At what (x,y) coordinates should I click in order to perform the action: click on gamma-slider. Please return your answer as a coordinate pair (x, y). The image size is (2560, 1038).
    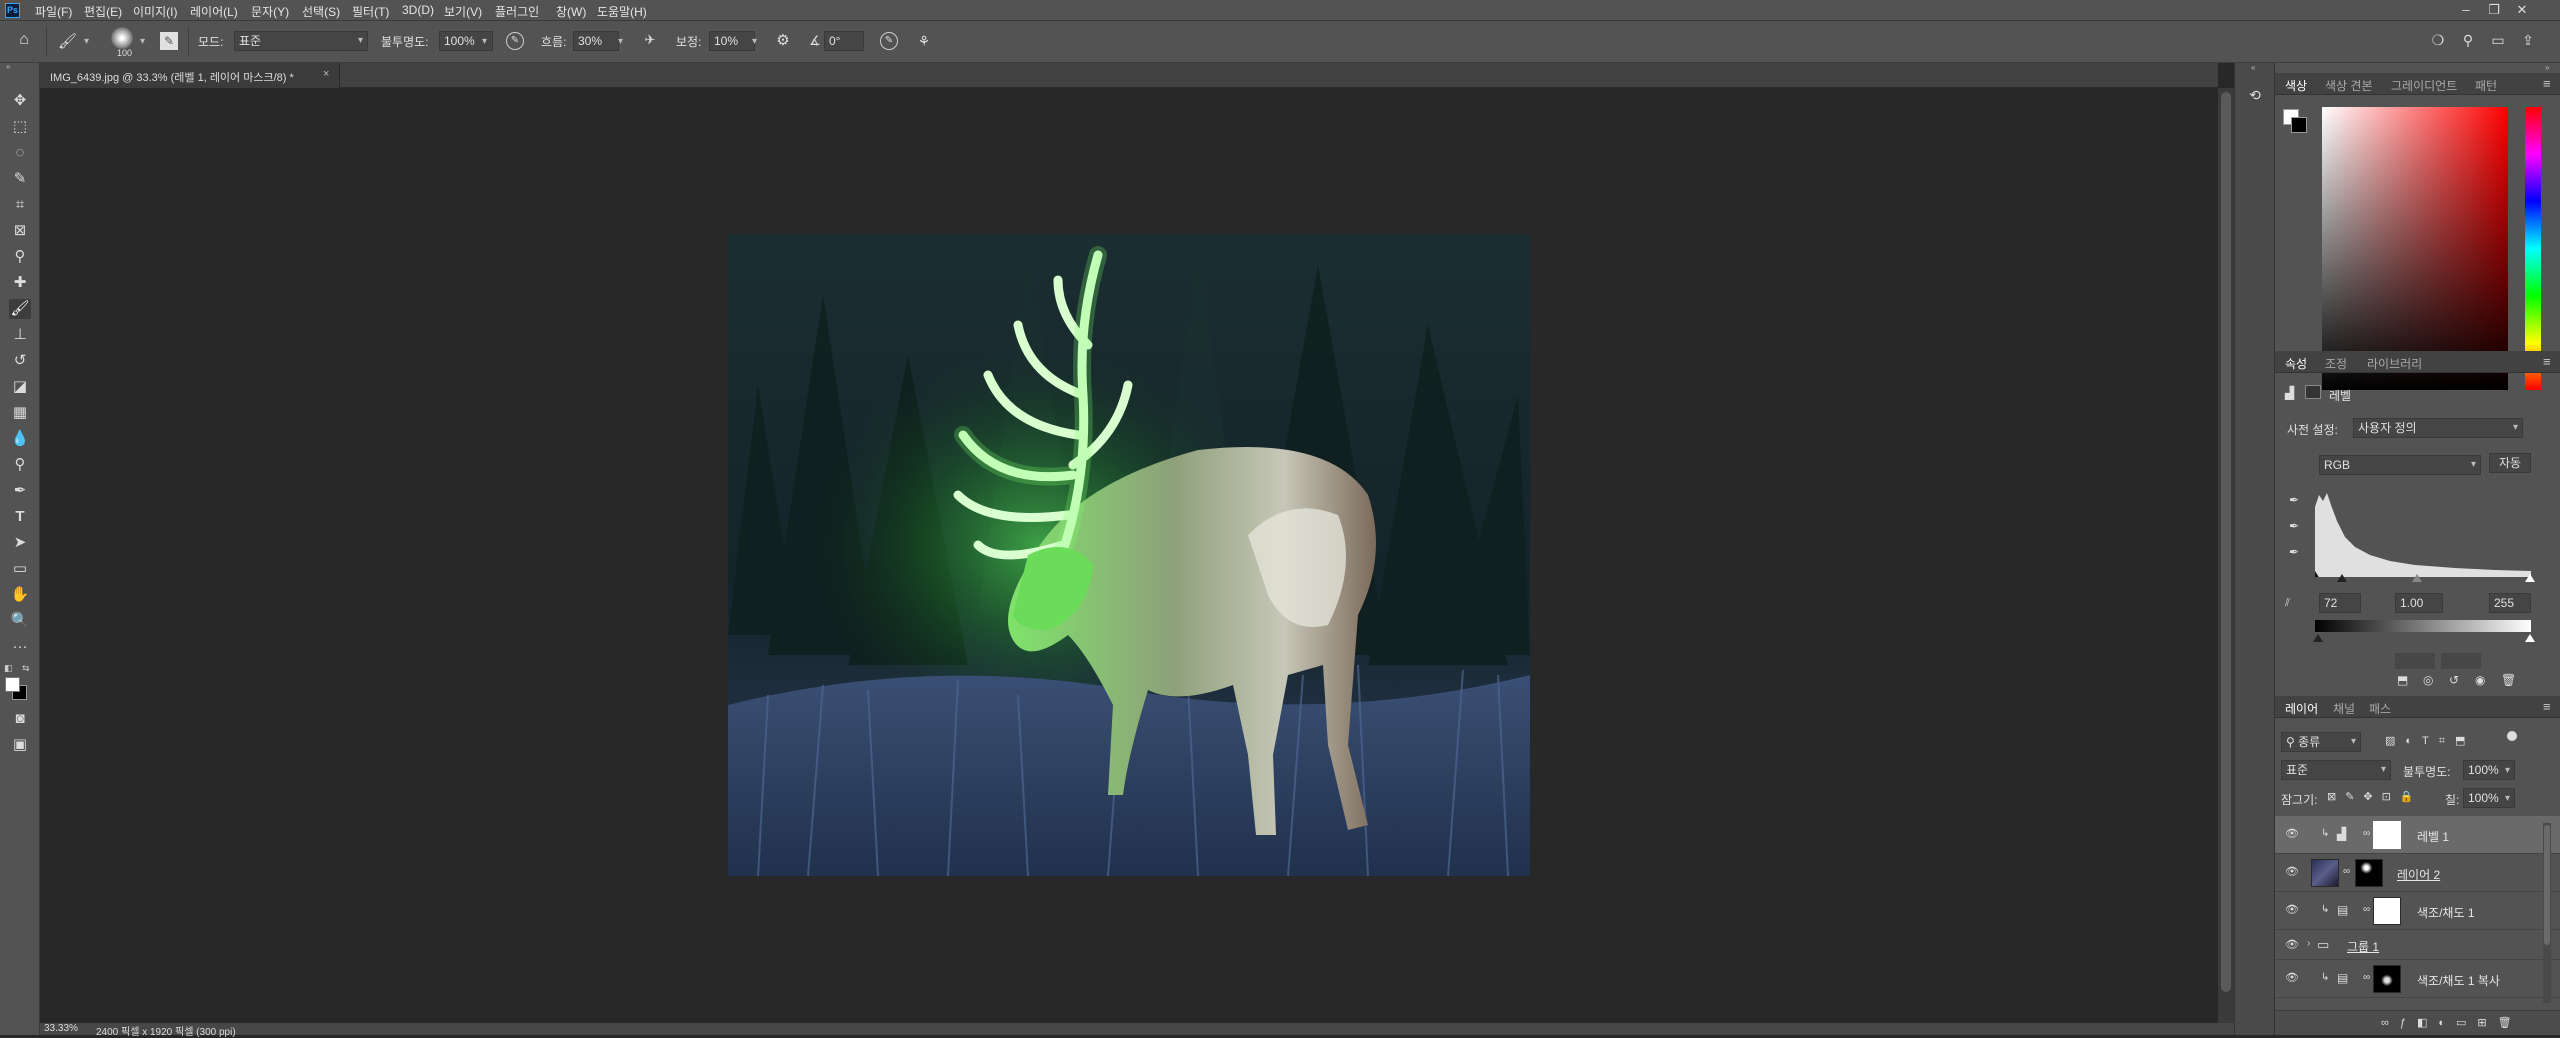
    Looking at the image, I should click on (2417, 578).